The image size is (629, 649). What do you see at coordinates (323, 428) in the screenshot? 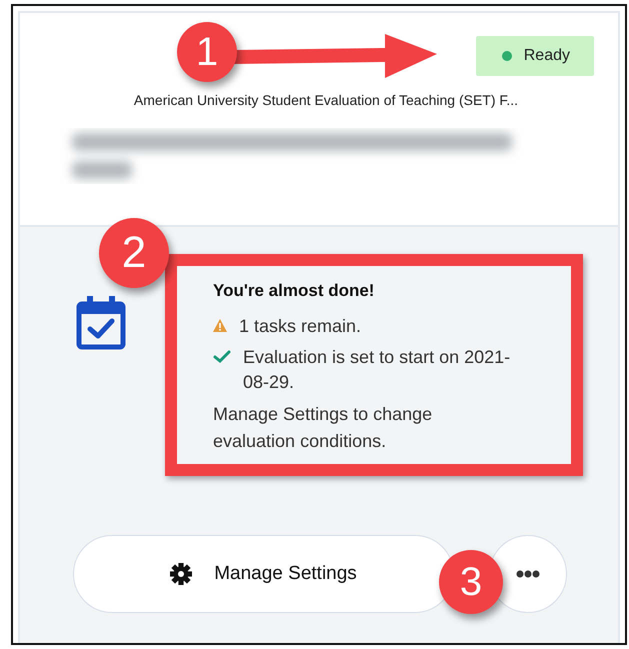
I see `notice-text: Manage Settings to change evaluation conditions.` at bounding box center [323, 428].